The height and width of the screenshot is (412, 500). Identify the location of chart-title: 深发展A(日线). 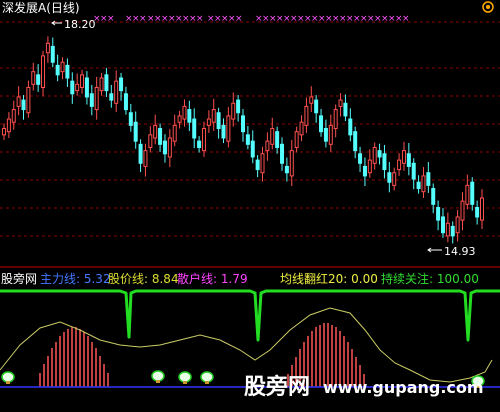
(41, 7).